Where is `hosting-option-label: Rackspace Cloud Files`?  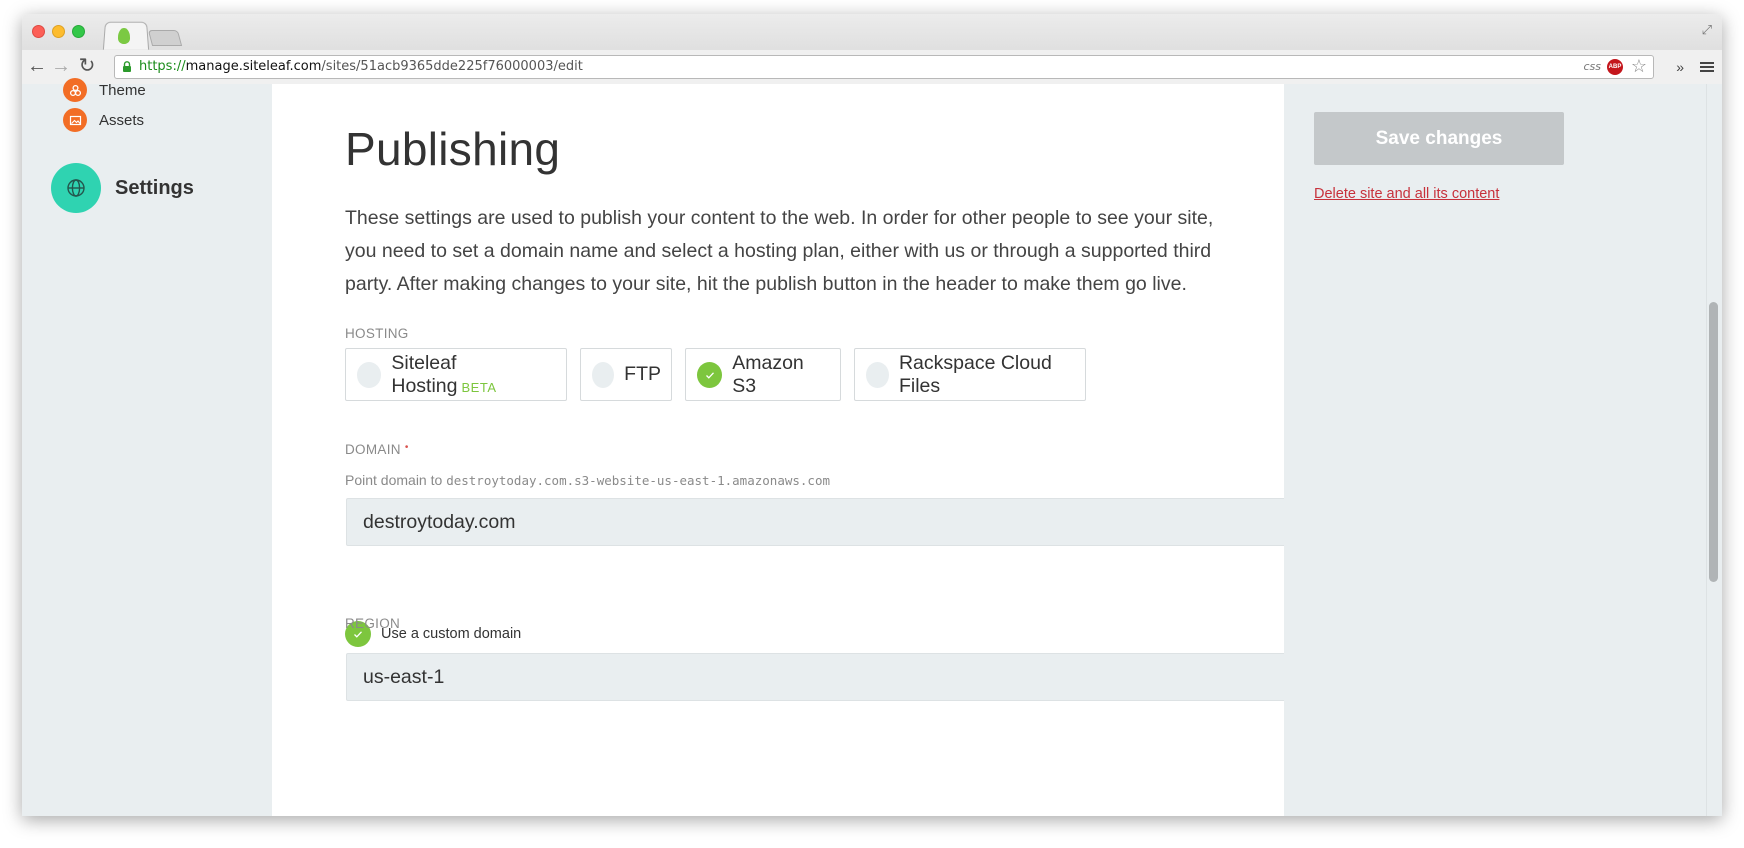 hosting-option-label: Rackspace Cloud Files is located at coordinates (975, 374).